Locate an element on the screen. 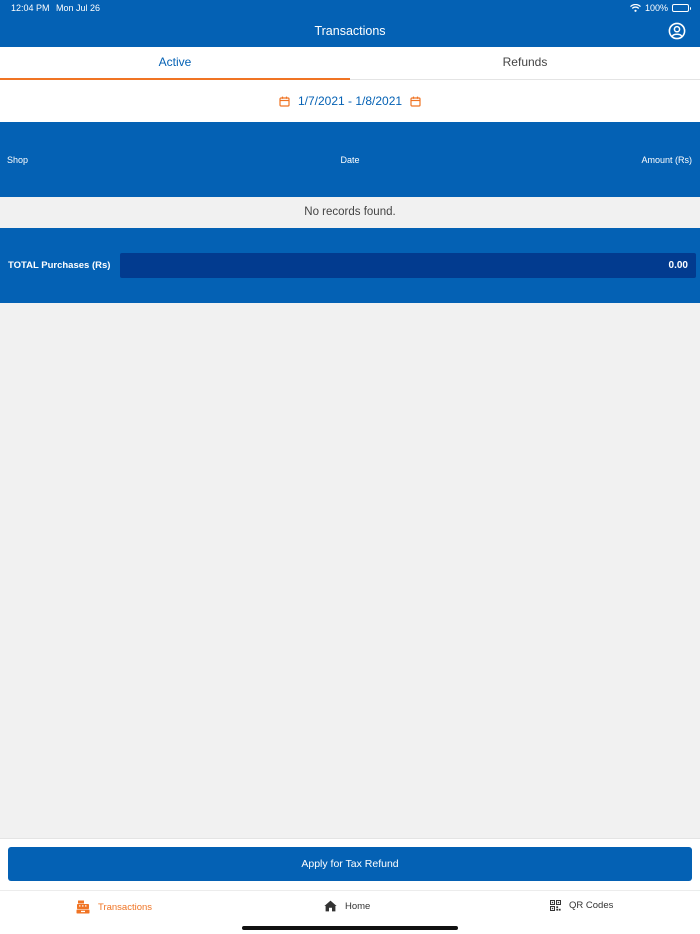  tab-refunds: Refunds is located at coordinates (525, 63).